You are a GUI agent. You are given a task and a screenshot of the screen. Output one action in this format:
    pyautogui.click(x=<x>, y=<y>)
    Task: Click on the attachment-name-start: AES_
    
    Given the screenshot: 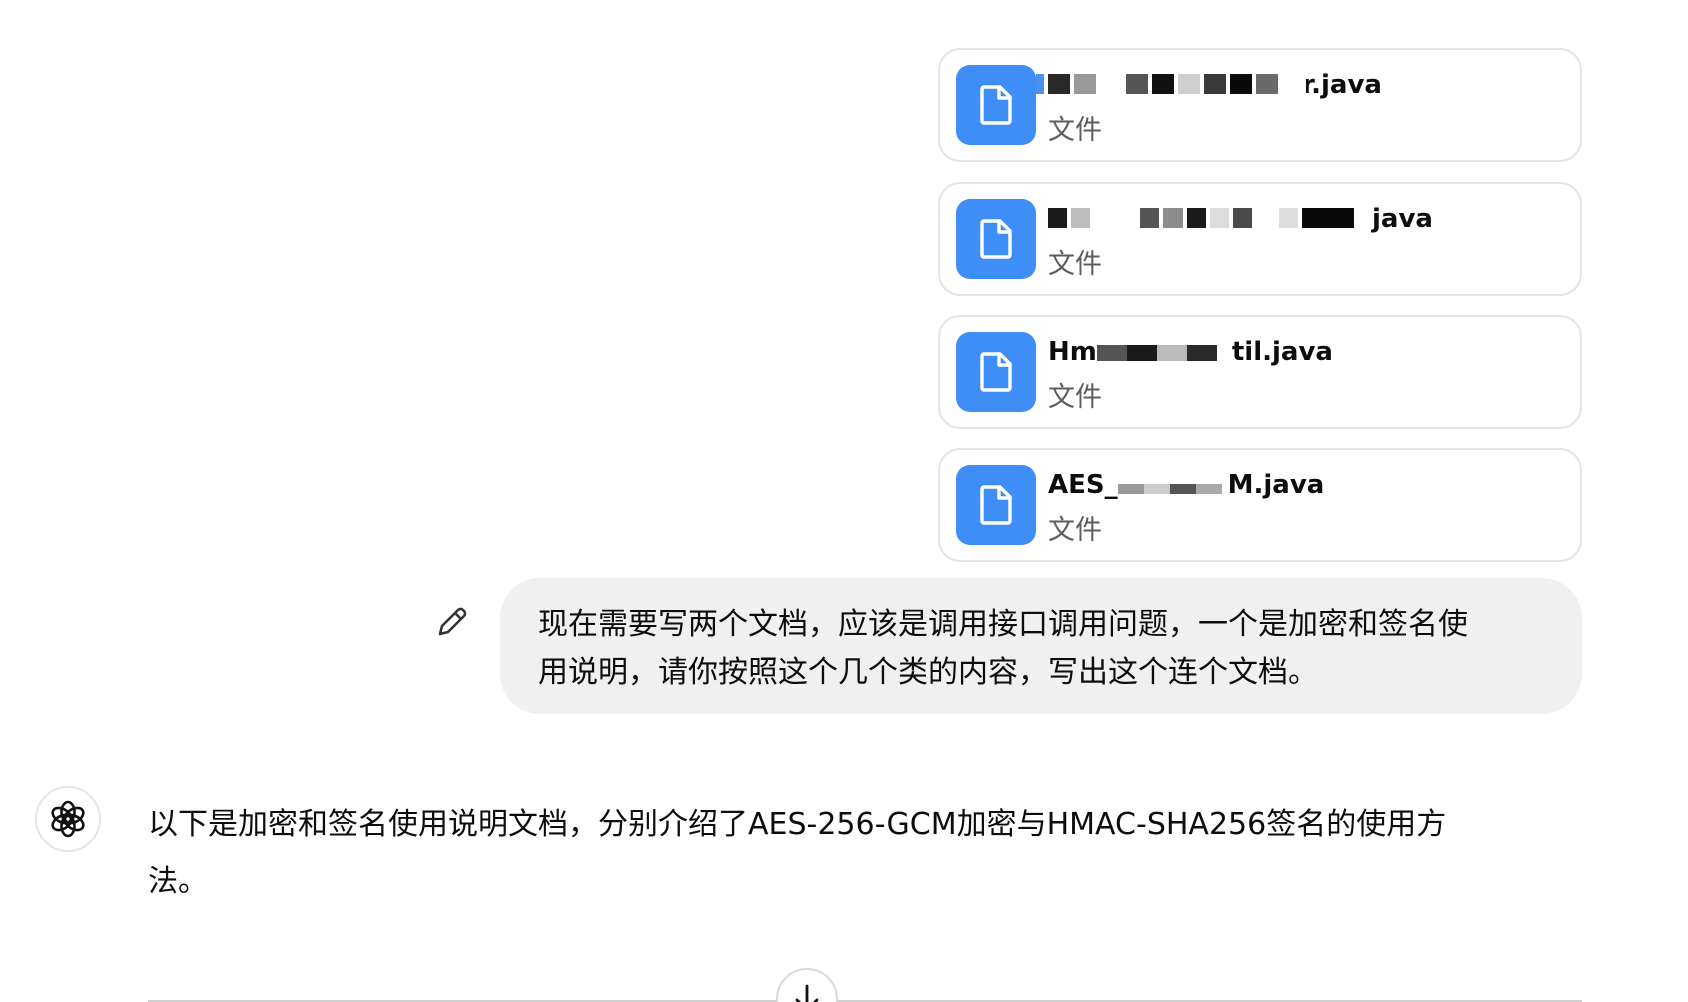 What is the action you would take?
    pyautogui.click(x=1083, y=485)
    